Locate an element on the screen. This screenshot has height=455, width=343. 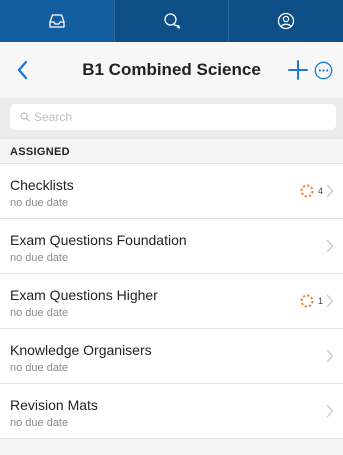
chevron-left-icon is located at coordinates (22, 70).